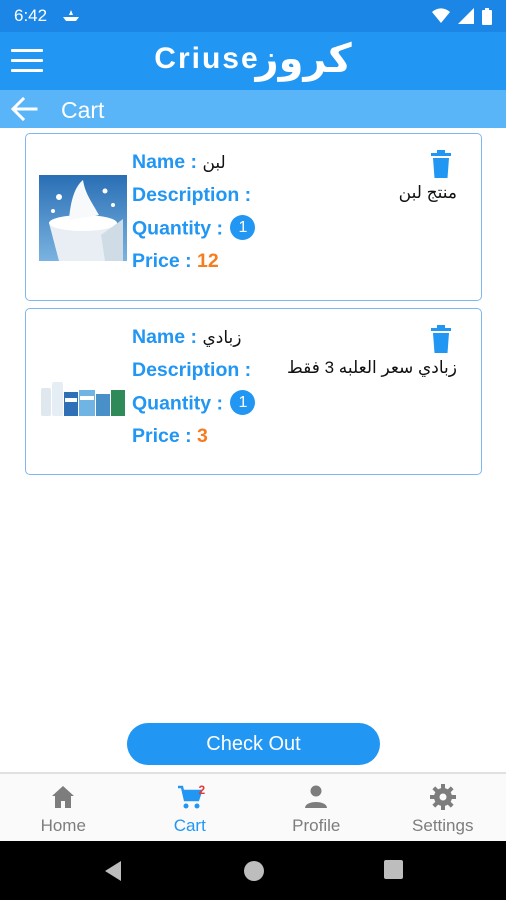 This screenshot has height=900, width=506. Describe the element at coordinates (441, 15) in the screenshot. I see `wifi-icon` at that location.